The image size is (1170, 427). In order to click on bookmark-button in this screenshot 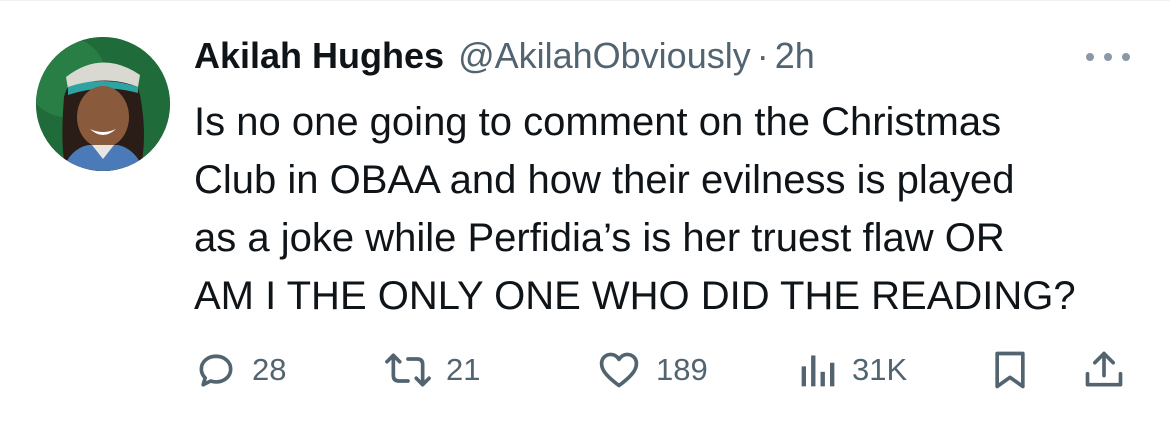, I will do `click(1010, 370)`.